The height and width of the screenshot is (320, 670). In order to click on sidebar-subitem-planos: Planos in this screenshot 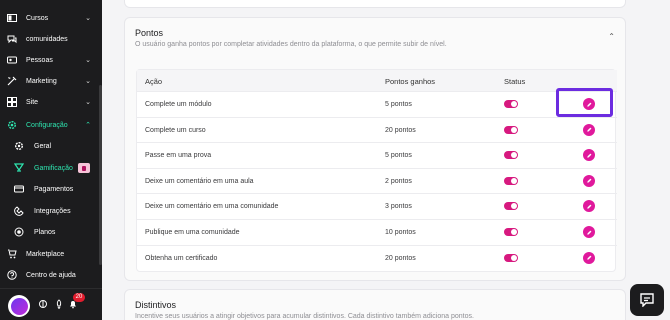, I will do `click(51, 232)`.